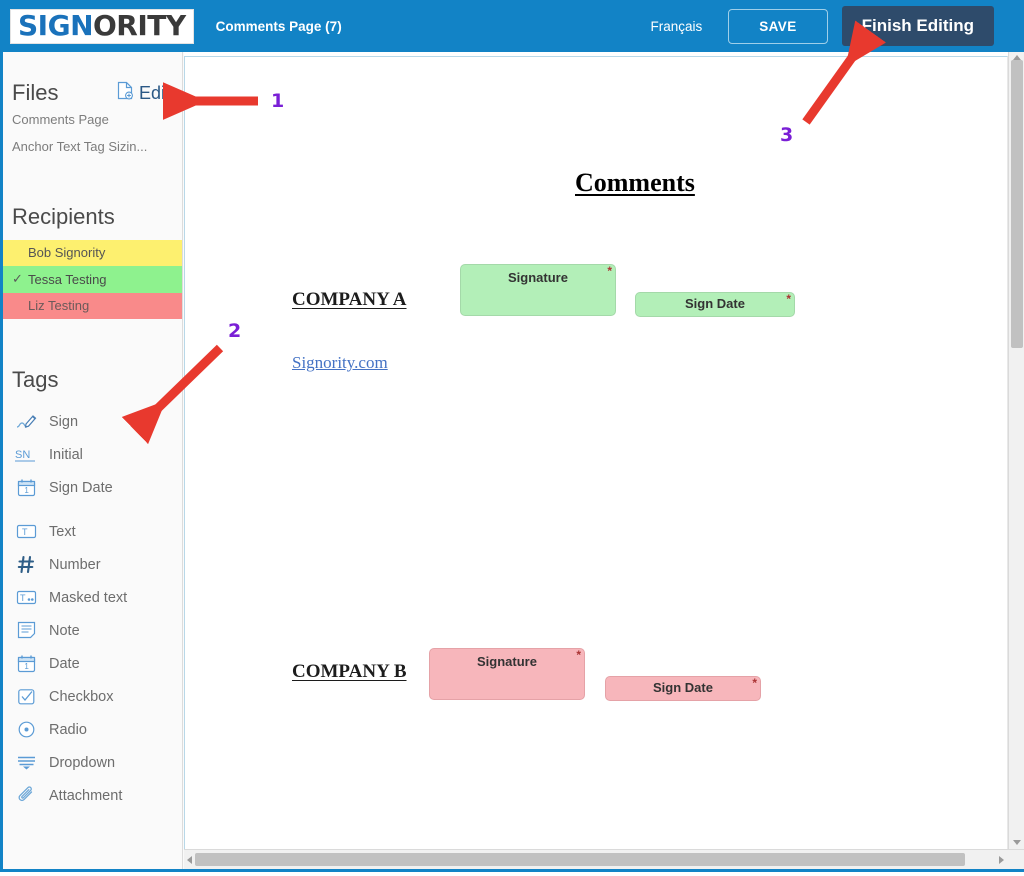  Describe the element at coordinates (86, 795) in the screenshot. I see `tag-item-label: Attachment` at that location.